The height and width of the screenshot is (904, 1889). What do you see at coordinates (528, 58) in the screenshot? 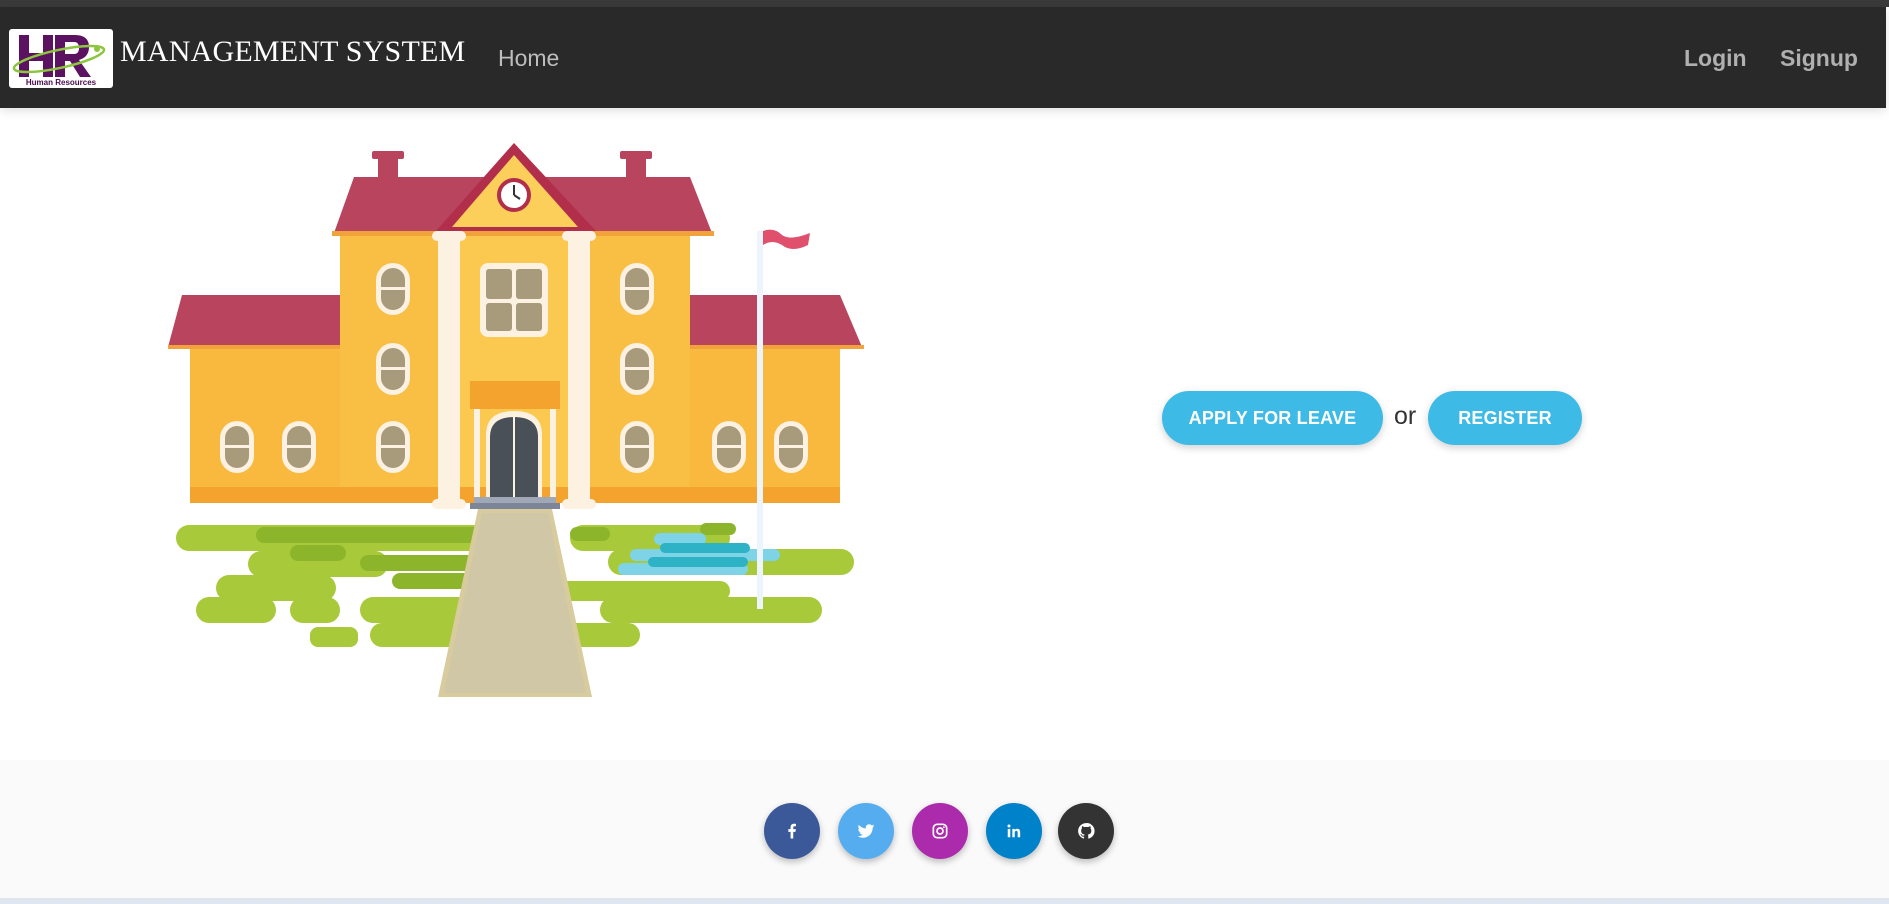
I see `nav-home-link: Home` at bounding box center [528, 58].